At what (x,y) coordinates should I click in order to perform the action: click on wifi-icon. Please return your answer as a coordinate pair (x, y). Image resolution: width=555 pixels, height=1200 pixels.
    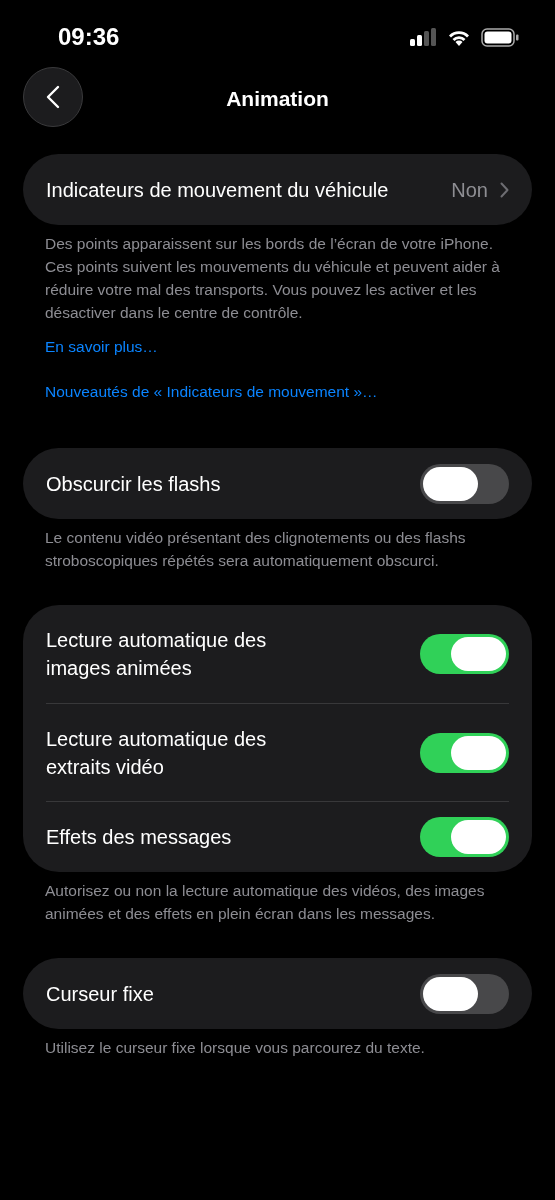
    Looking at the image, I should click on (459, 37).